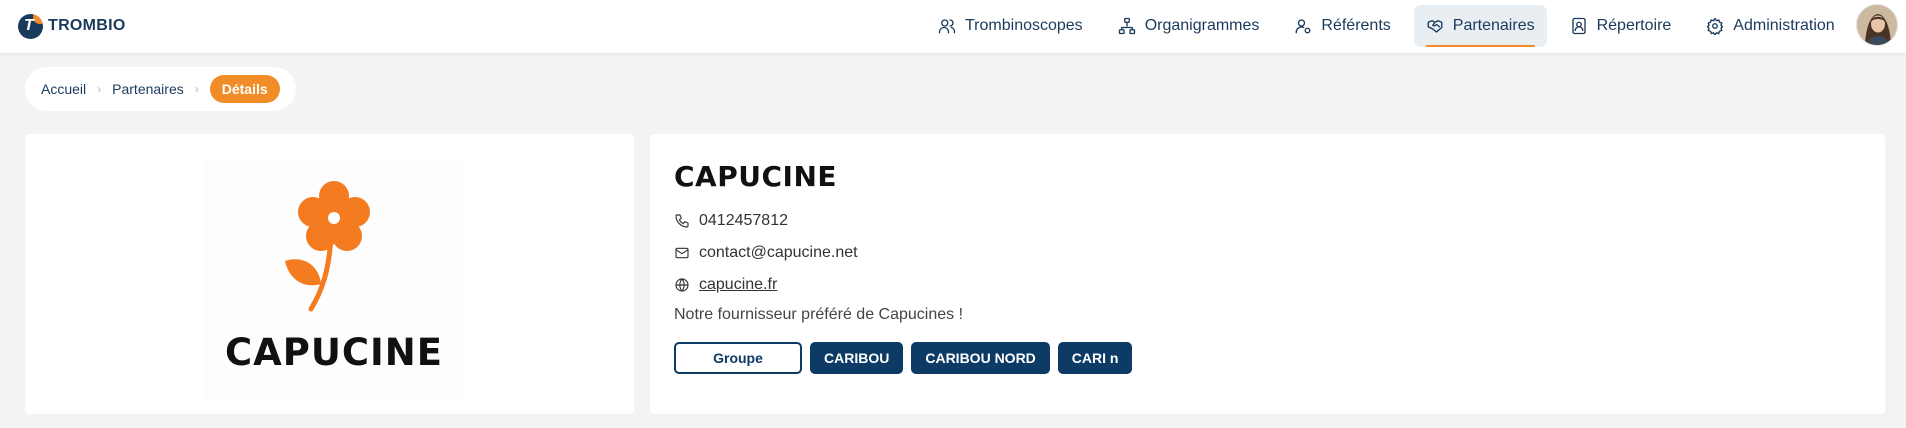  Describe the element at coordinates (682, 253) in the screenshot. I see `mail-icon` at that location.